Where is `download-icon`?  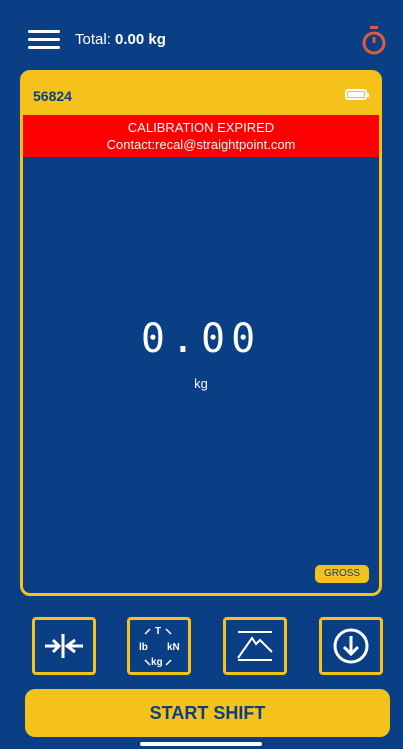 download-icon is located at coordinates (351, 646).